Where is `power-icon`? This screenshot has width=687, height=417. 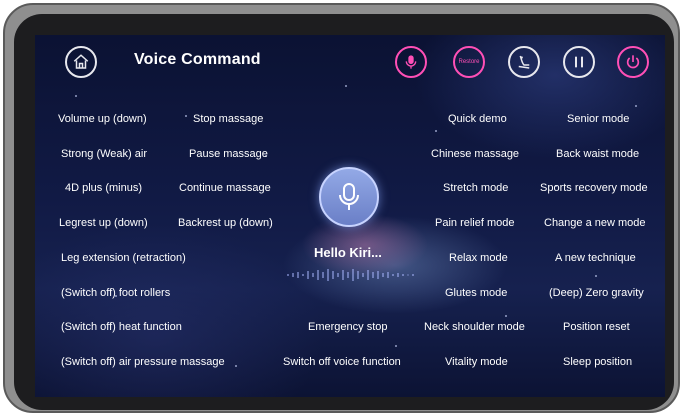 power-icon is located at coordinates (633, 62).